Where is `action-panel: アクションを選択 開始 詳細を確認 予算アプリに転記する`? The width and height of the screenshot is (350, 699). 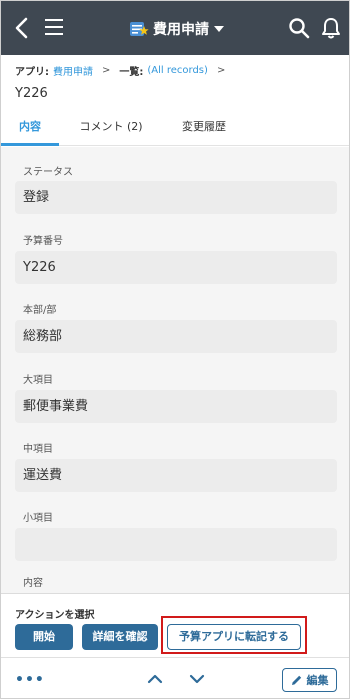 action-panel: アクションを選択 開始 詳細を確認 予算アプリに転記する is located at coordinates (175, 625).